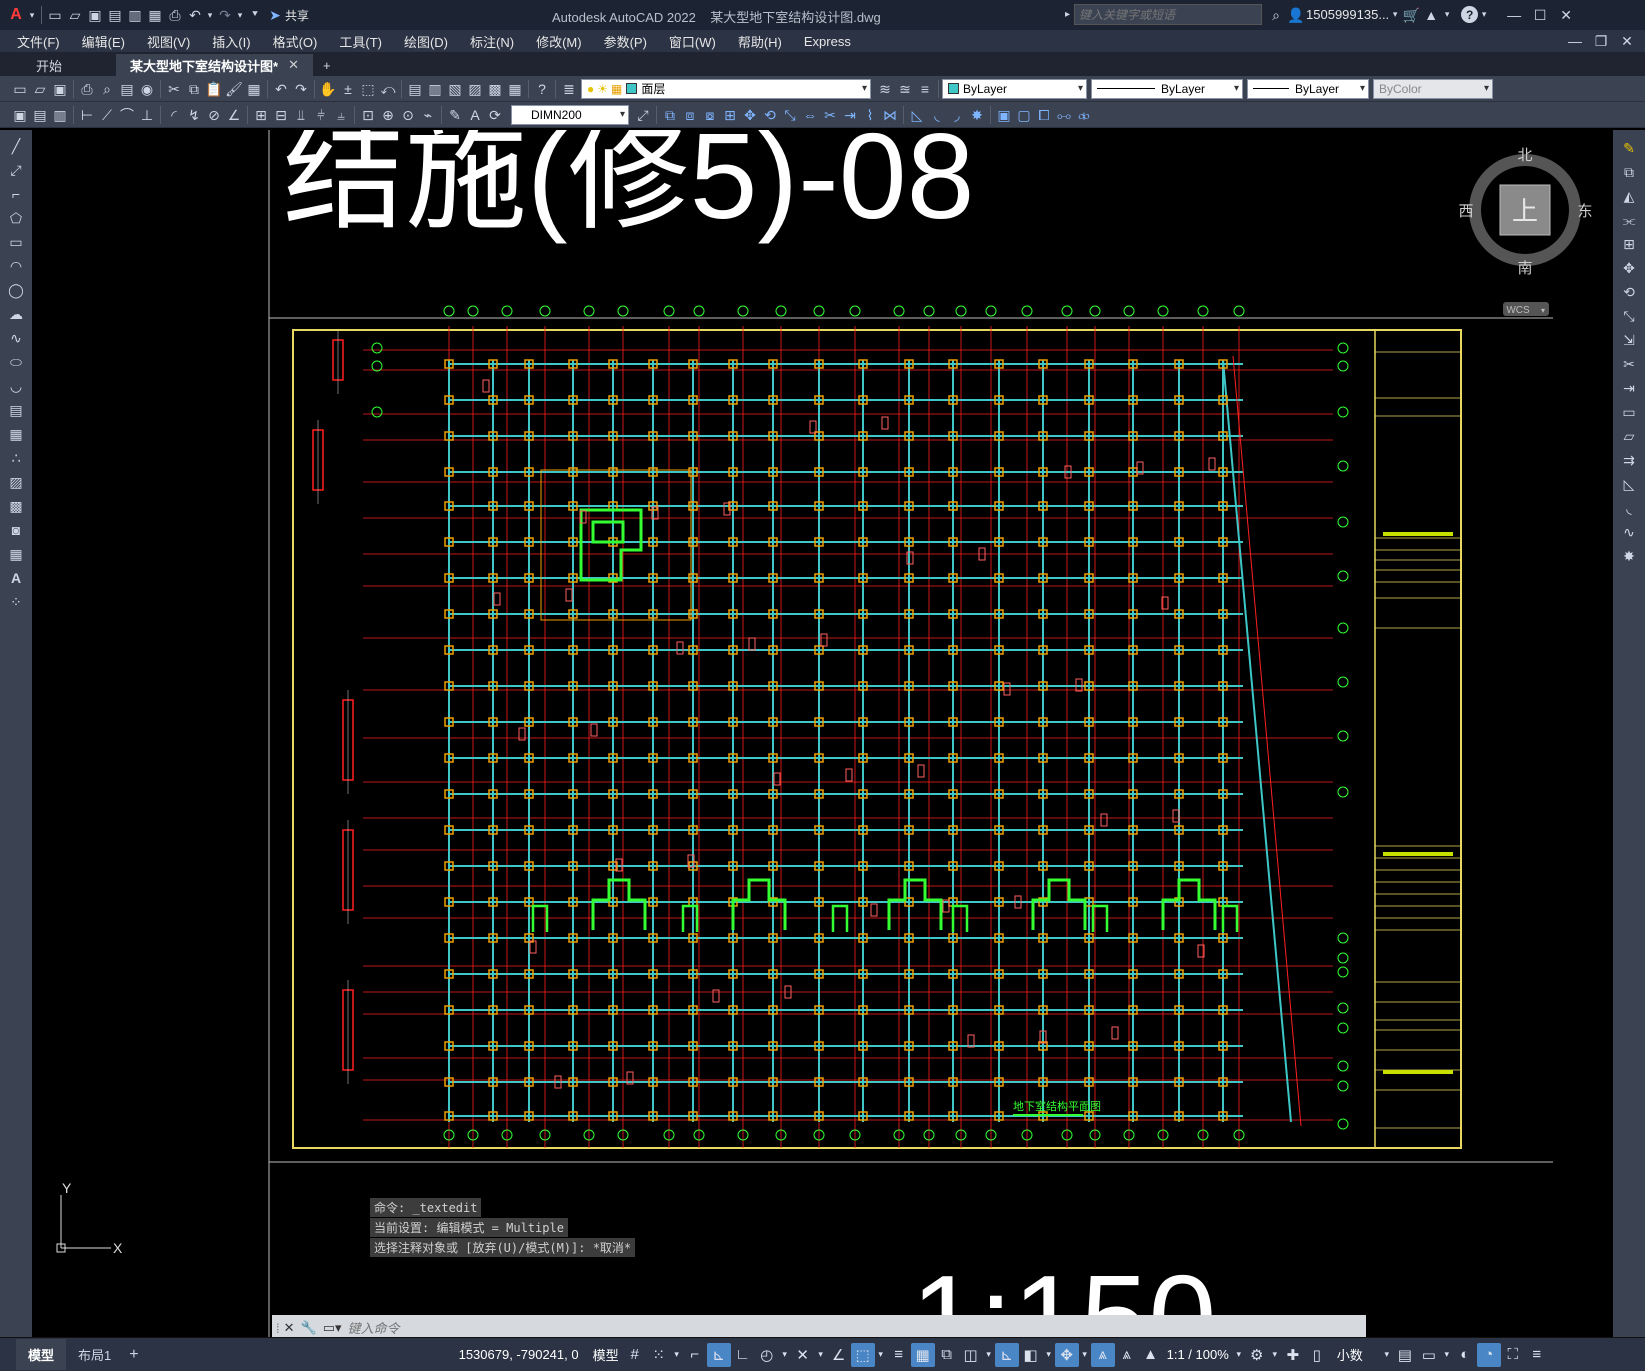 The width and height of the screenshot is (1645, 1371). What do you see at coordinates (475, 115) in the screenshot?
I see `dim-text-edit-icon: A` at bounding box center [475, 115].